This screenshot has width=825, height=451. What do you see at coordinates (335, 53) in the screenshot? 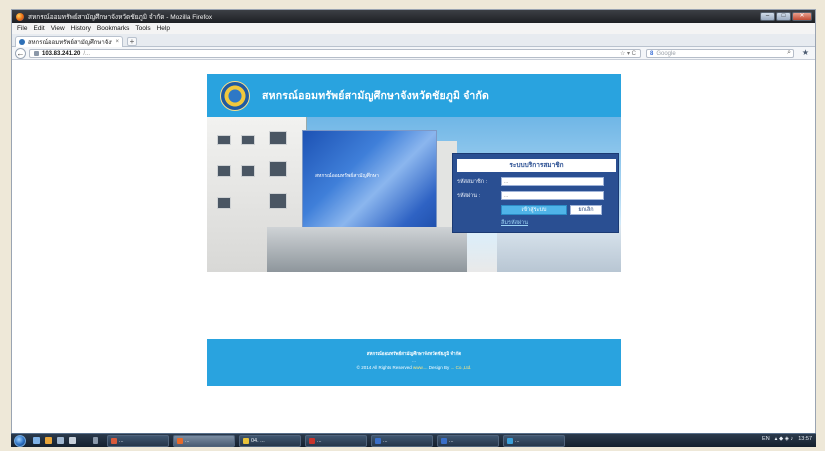
I see `address-bar: 103.83.241.20 /... ☆ ▾ C` at bounding box center [335, 53].